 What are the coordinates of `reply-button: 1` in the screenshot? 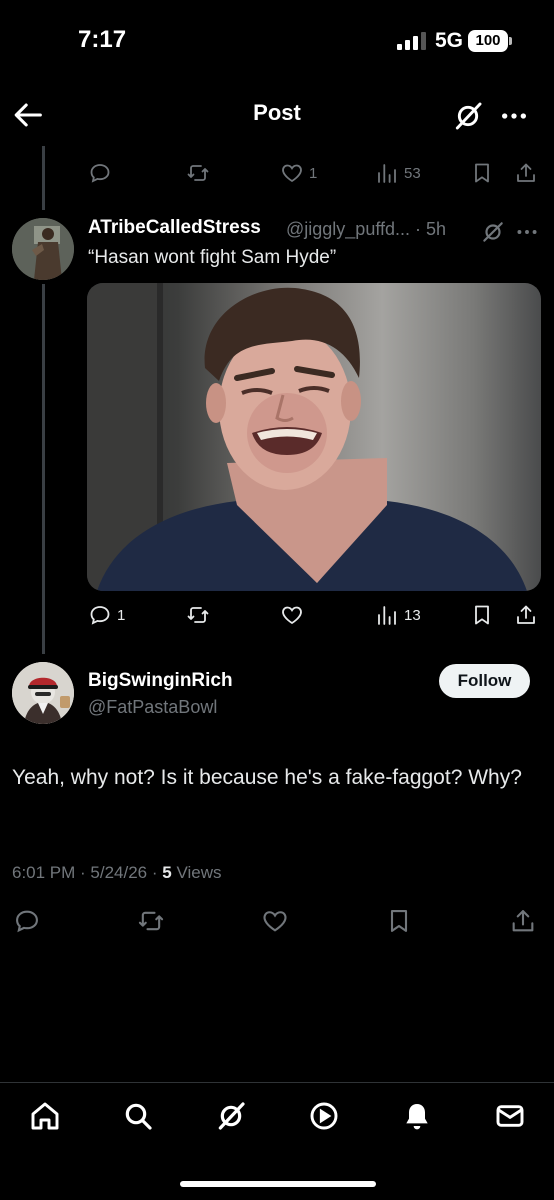 It's located at (106, 615).